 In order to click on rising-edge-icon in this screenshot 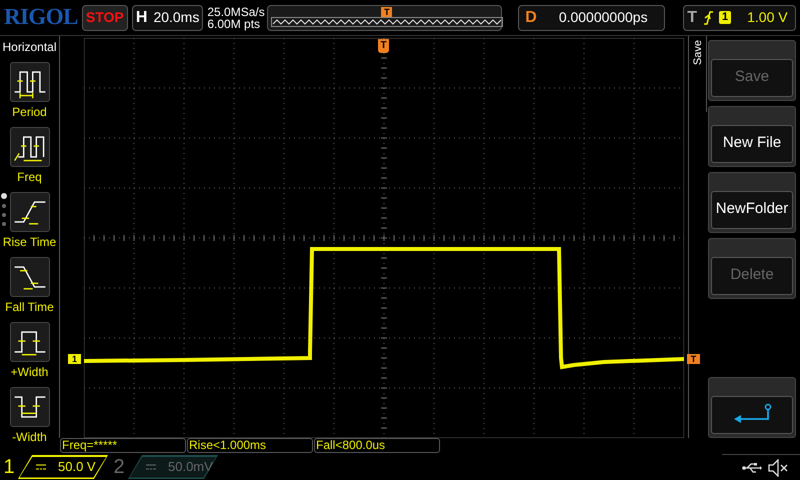, I will do `click(708, 17)`.